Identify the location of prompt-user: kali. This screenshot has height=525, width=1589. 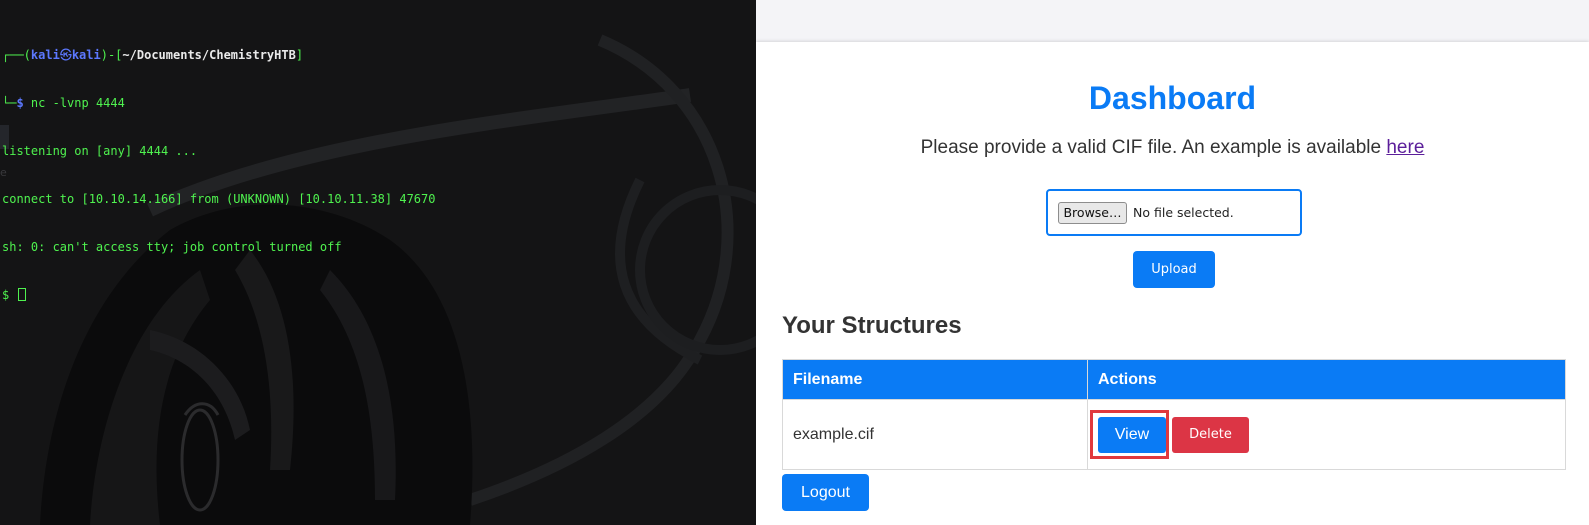
(45, 55).